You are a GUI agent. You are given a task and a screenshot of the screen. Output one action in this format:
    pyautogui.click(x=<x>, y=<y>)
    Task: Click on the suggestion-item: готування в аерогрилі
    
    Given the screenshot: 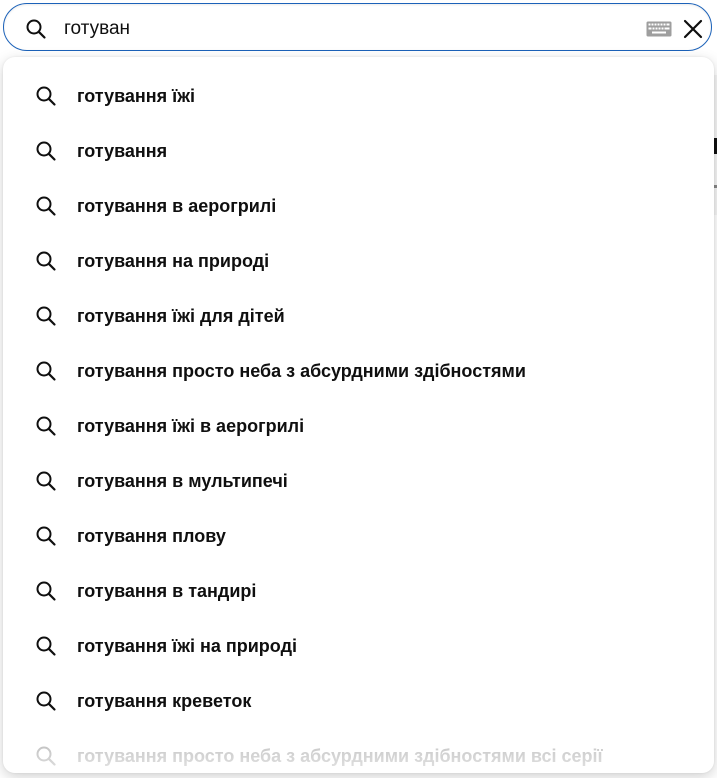 What is the action you would take?
    pyautogui.click(x=358, y=206)
    